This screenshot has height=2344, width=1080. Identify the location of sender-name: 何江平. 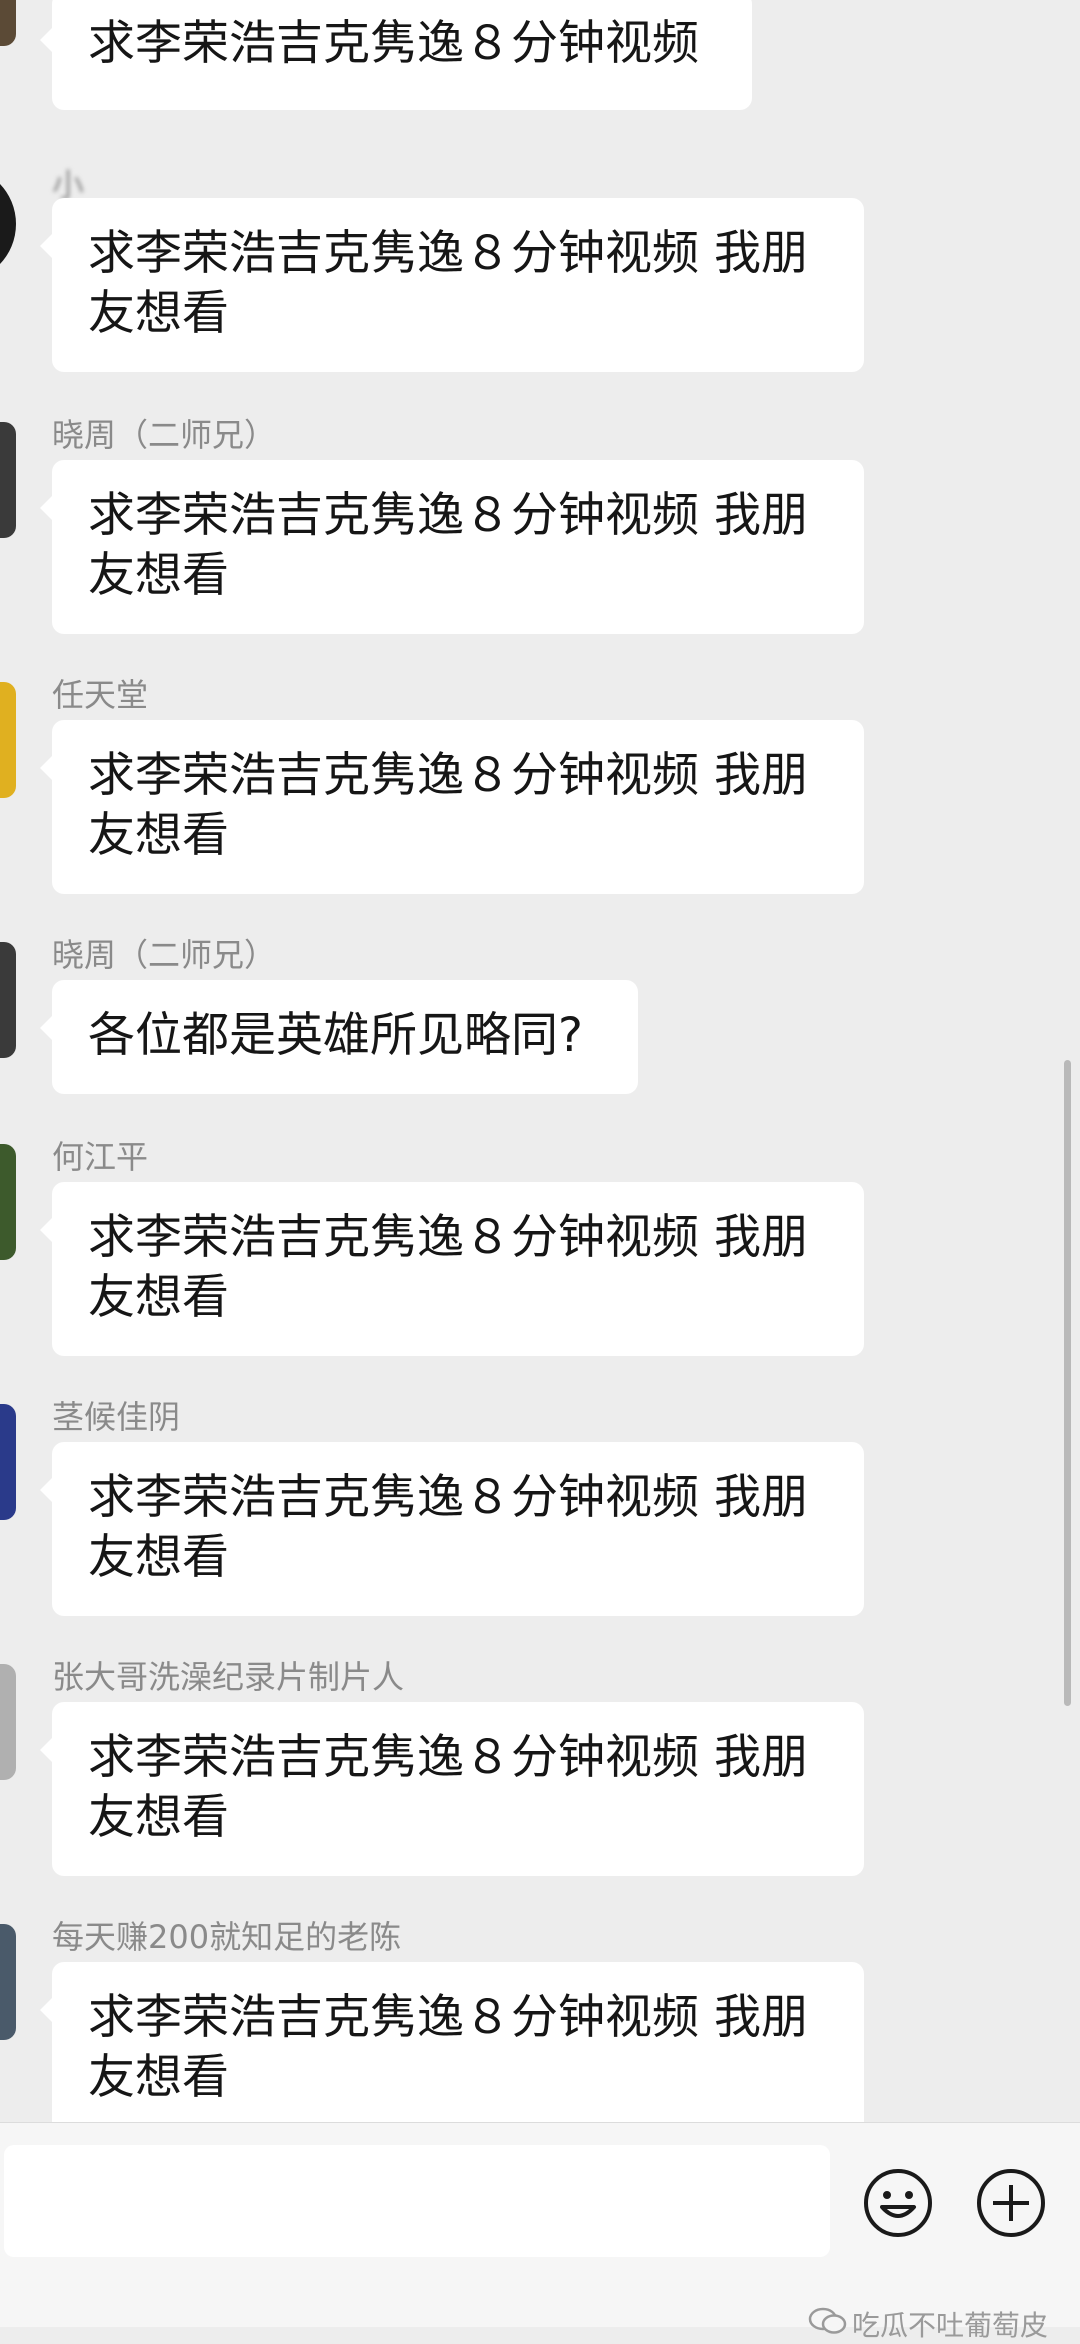
(100, 1157).